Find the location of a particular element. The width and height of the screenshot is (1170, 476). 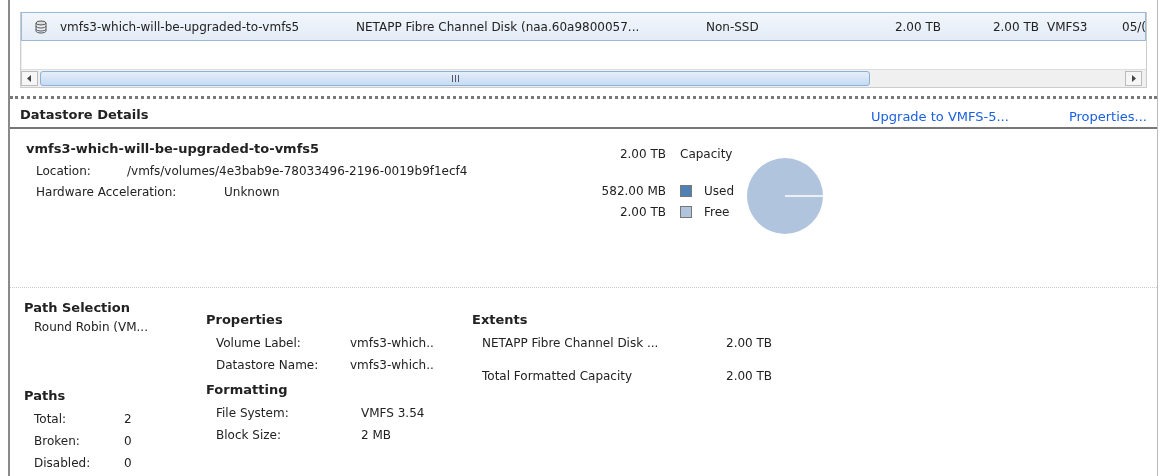

table-row: vmfs3-which-will-be-upgraded-to-vmfs5 NETAPP Fibre Channel Disk (naa.60a9800057... Non-SSD 2.00 TB 2.00 TB VMFS3 05/( is located at coordinates (583, 26).